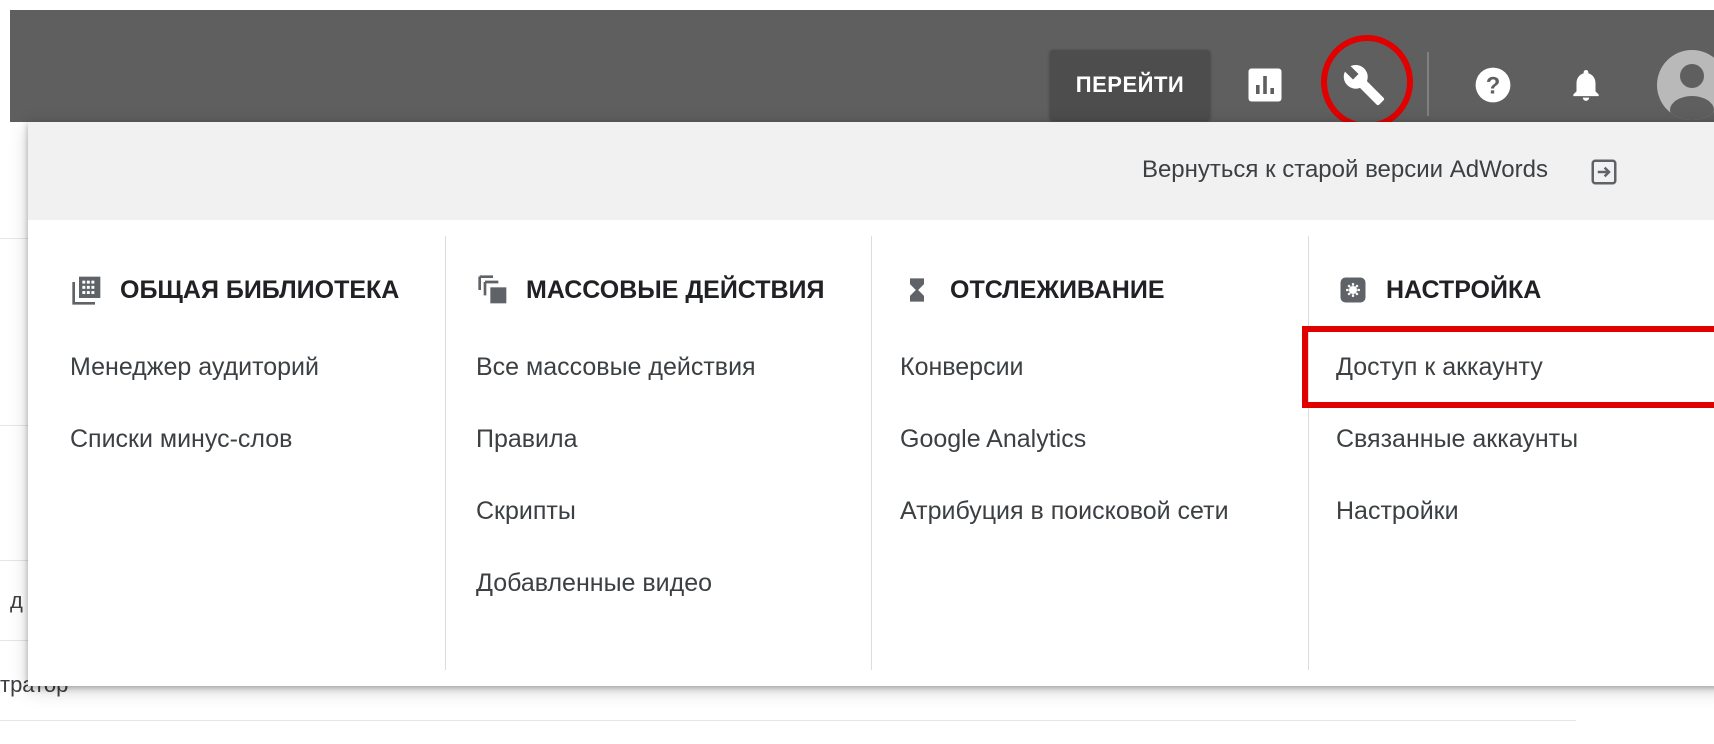  Describe the element at coordinates (1057, 289) in the screenshot. I see `column-title-label: ОТСЛЕЖИВАНИЕ` at that location.